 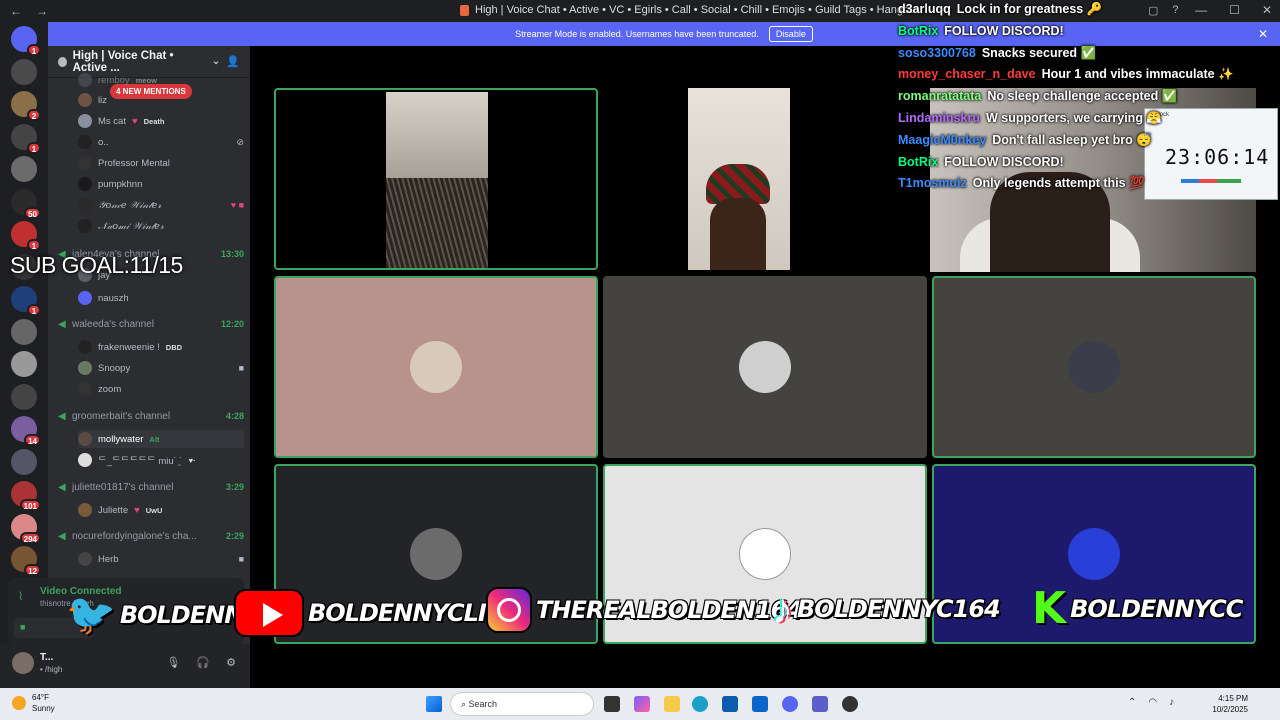 What do you see at coordinates (26, 561) in the screenshot?
I see `server-icon: 12` at bounding box center [26, 561].